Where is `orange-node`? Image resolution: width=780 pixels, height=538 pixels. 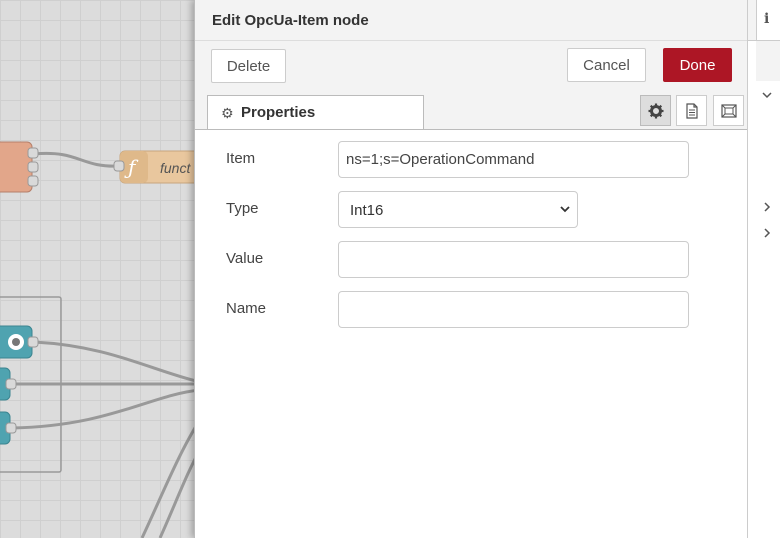 orange-node is located at coordinates (16, 167).